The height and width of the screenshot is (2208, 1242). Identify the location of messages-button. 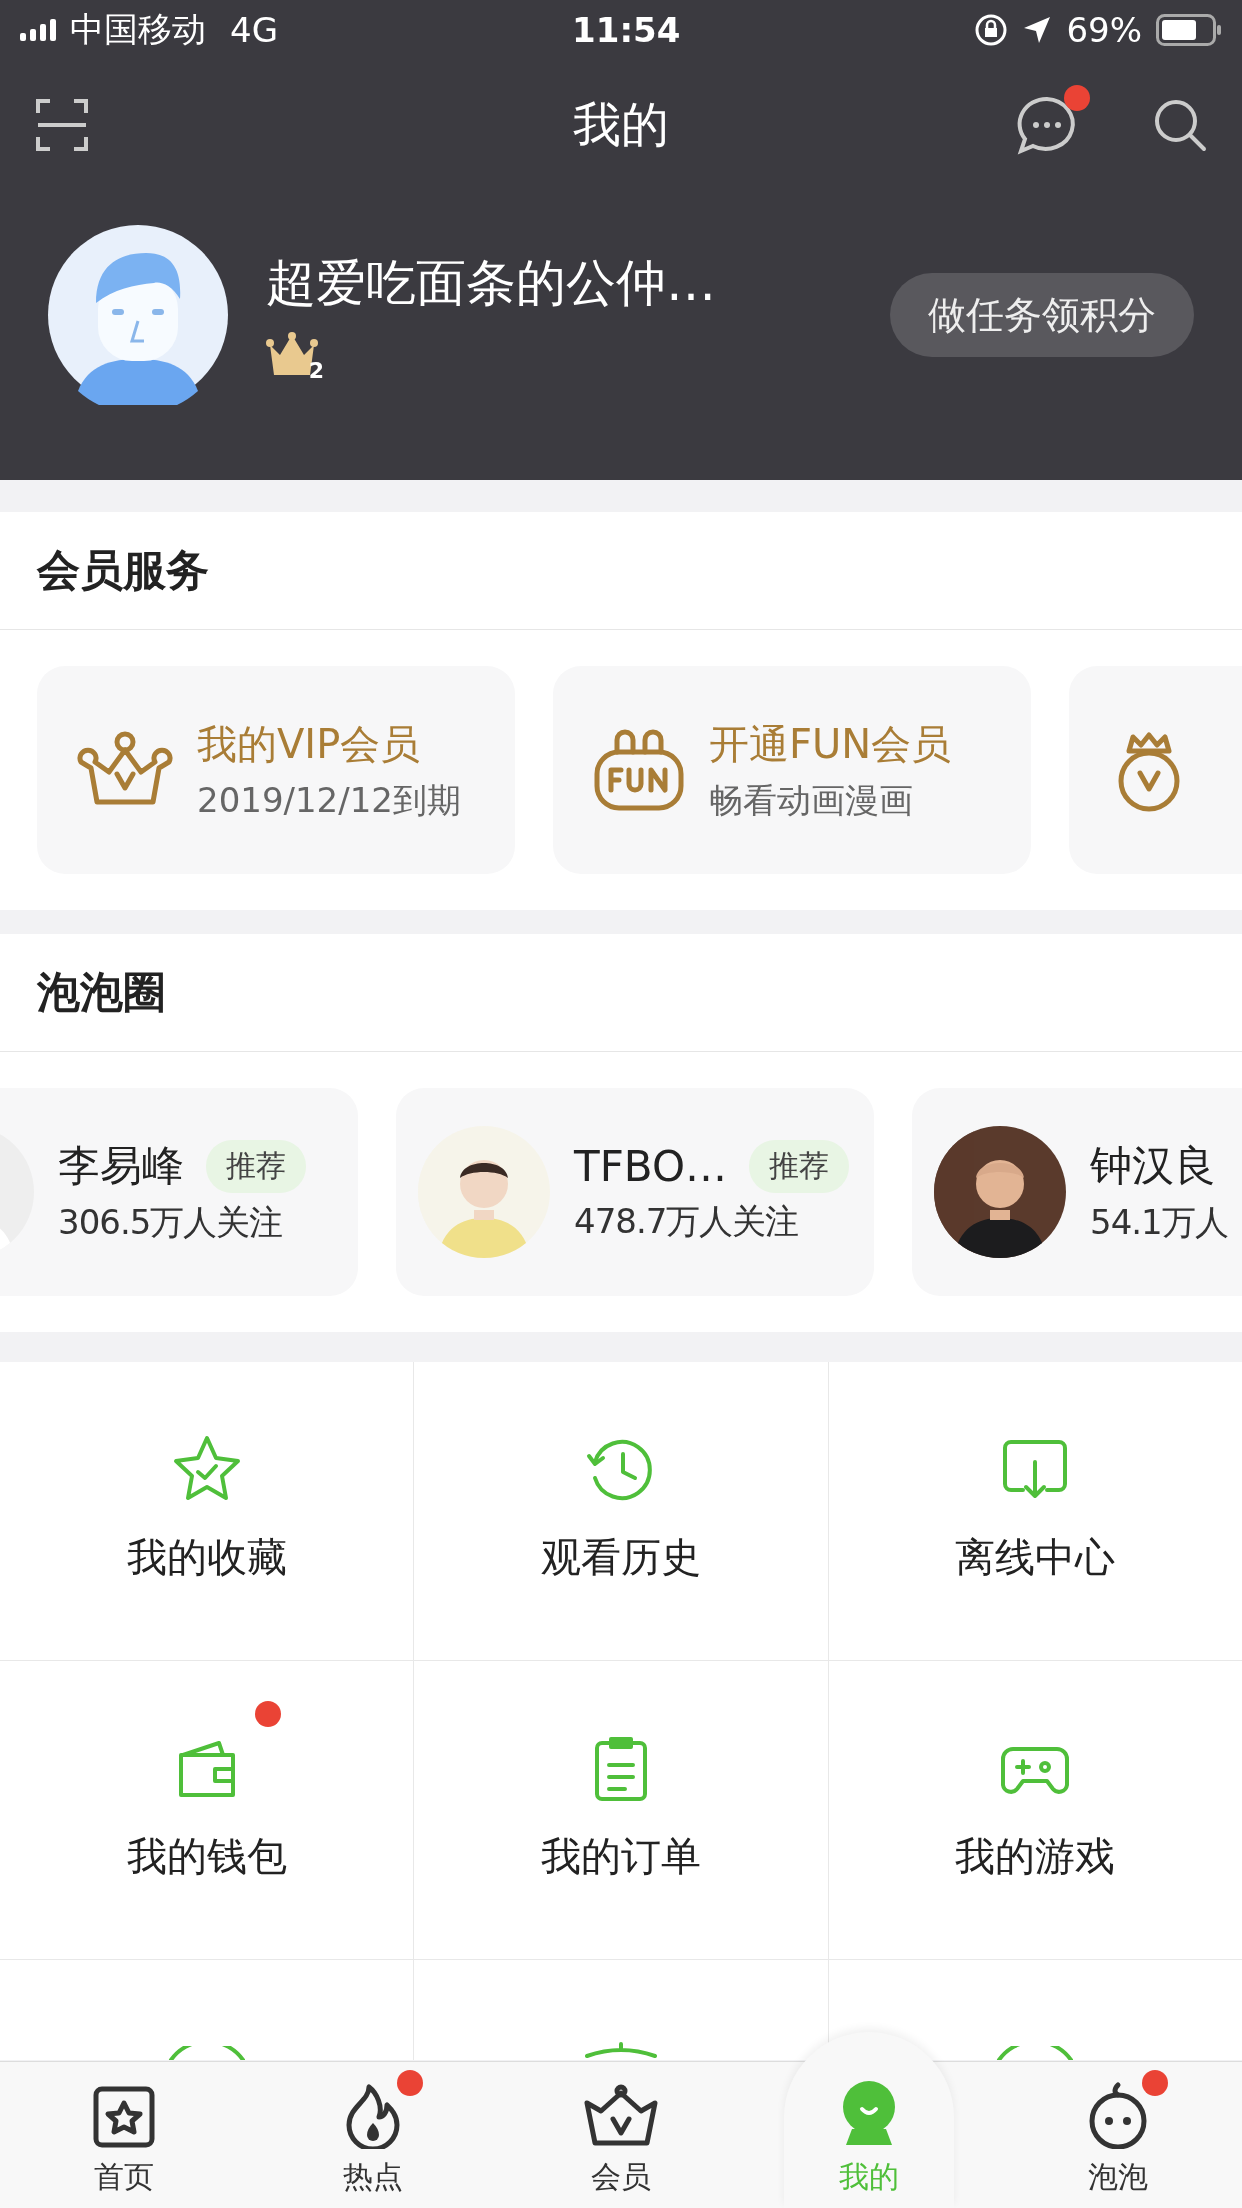
(1047, 125).